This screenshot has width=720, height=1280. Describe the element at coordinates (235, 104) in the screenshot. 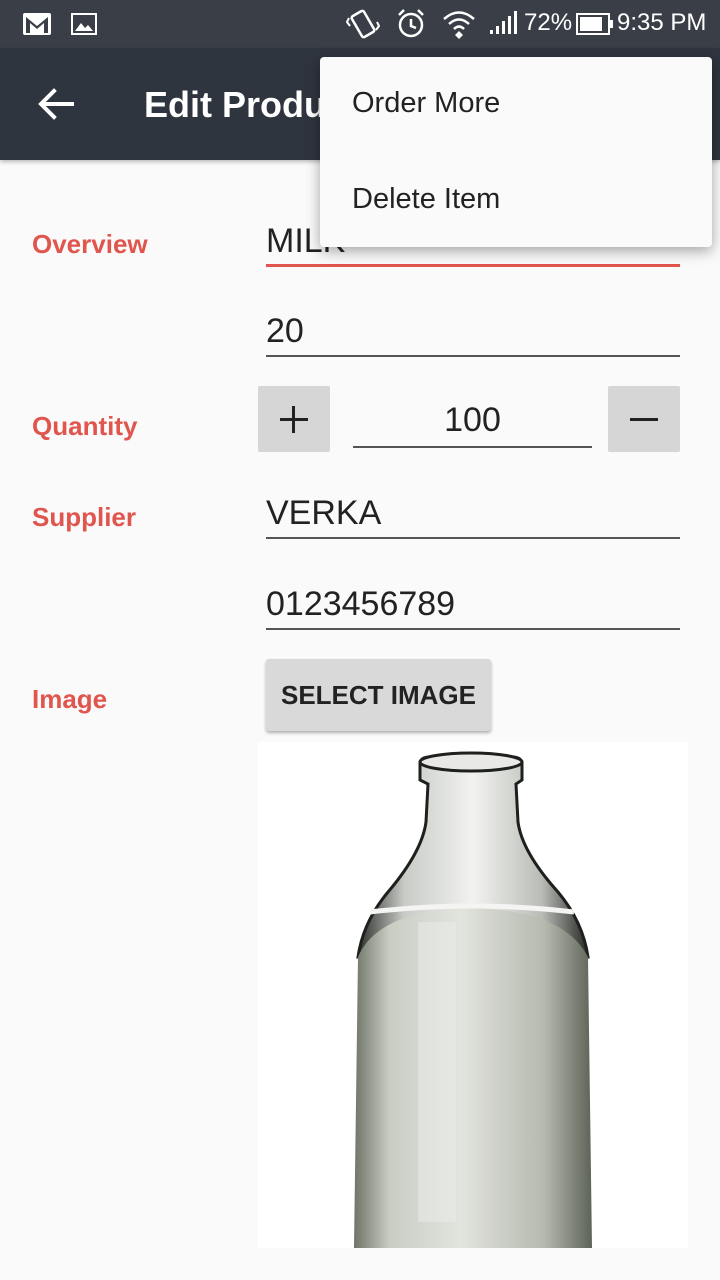

I see `page-title: Edit Produ` at that location.